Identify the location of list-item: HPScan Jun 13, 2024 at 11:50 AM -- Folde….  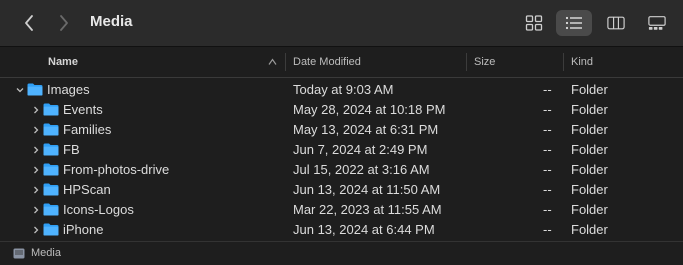
(341, 190).